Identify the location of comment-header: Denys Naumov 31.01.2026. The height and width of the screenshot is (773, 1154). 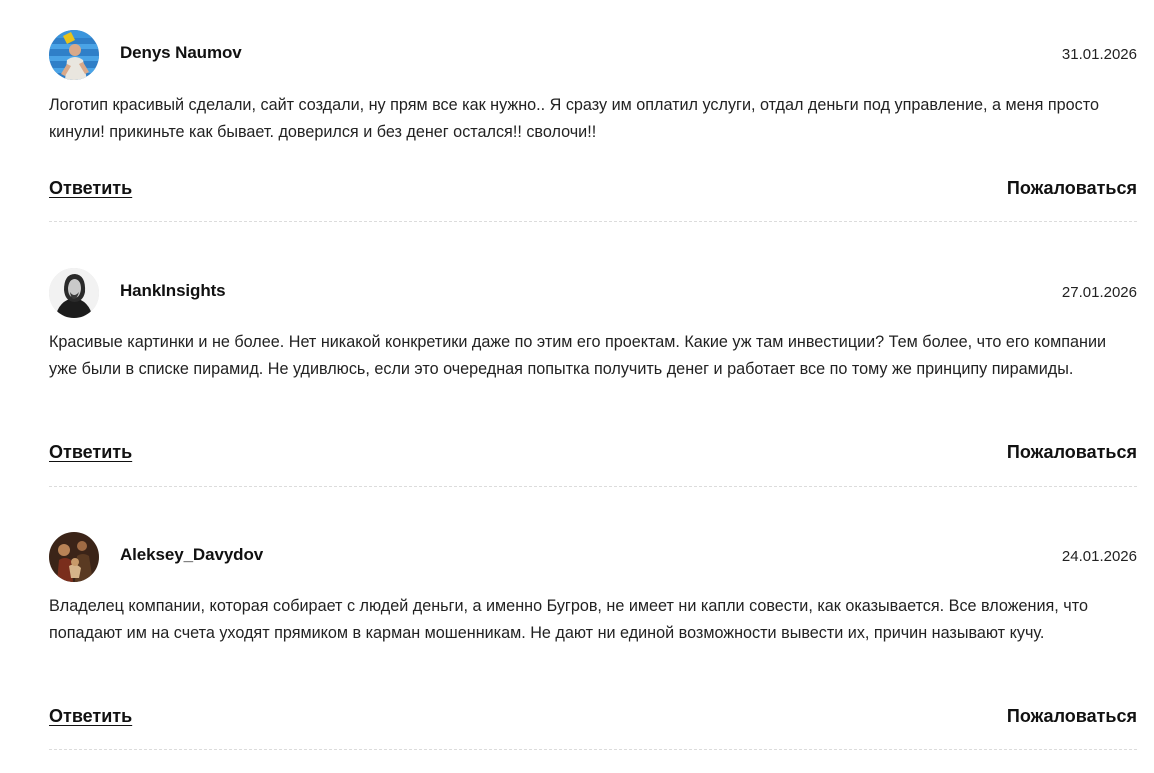
(593, 55).